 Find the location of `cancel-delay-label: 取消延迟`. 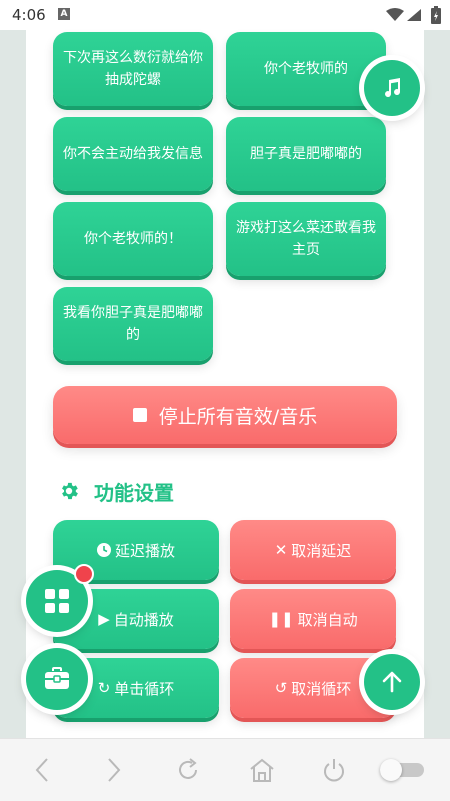

cancel-delay-label: 取消延迟 is located at coordinates (321, 550).